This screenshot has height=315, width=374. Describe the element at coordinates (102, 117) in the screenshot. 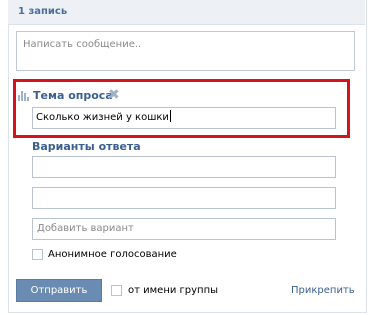

I see `poll-question-value: Сколько жизней у кошки` at that location.